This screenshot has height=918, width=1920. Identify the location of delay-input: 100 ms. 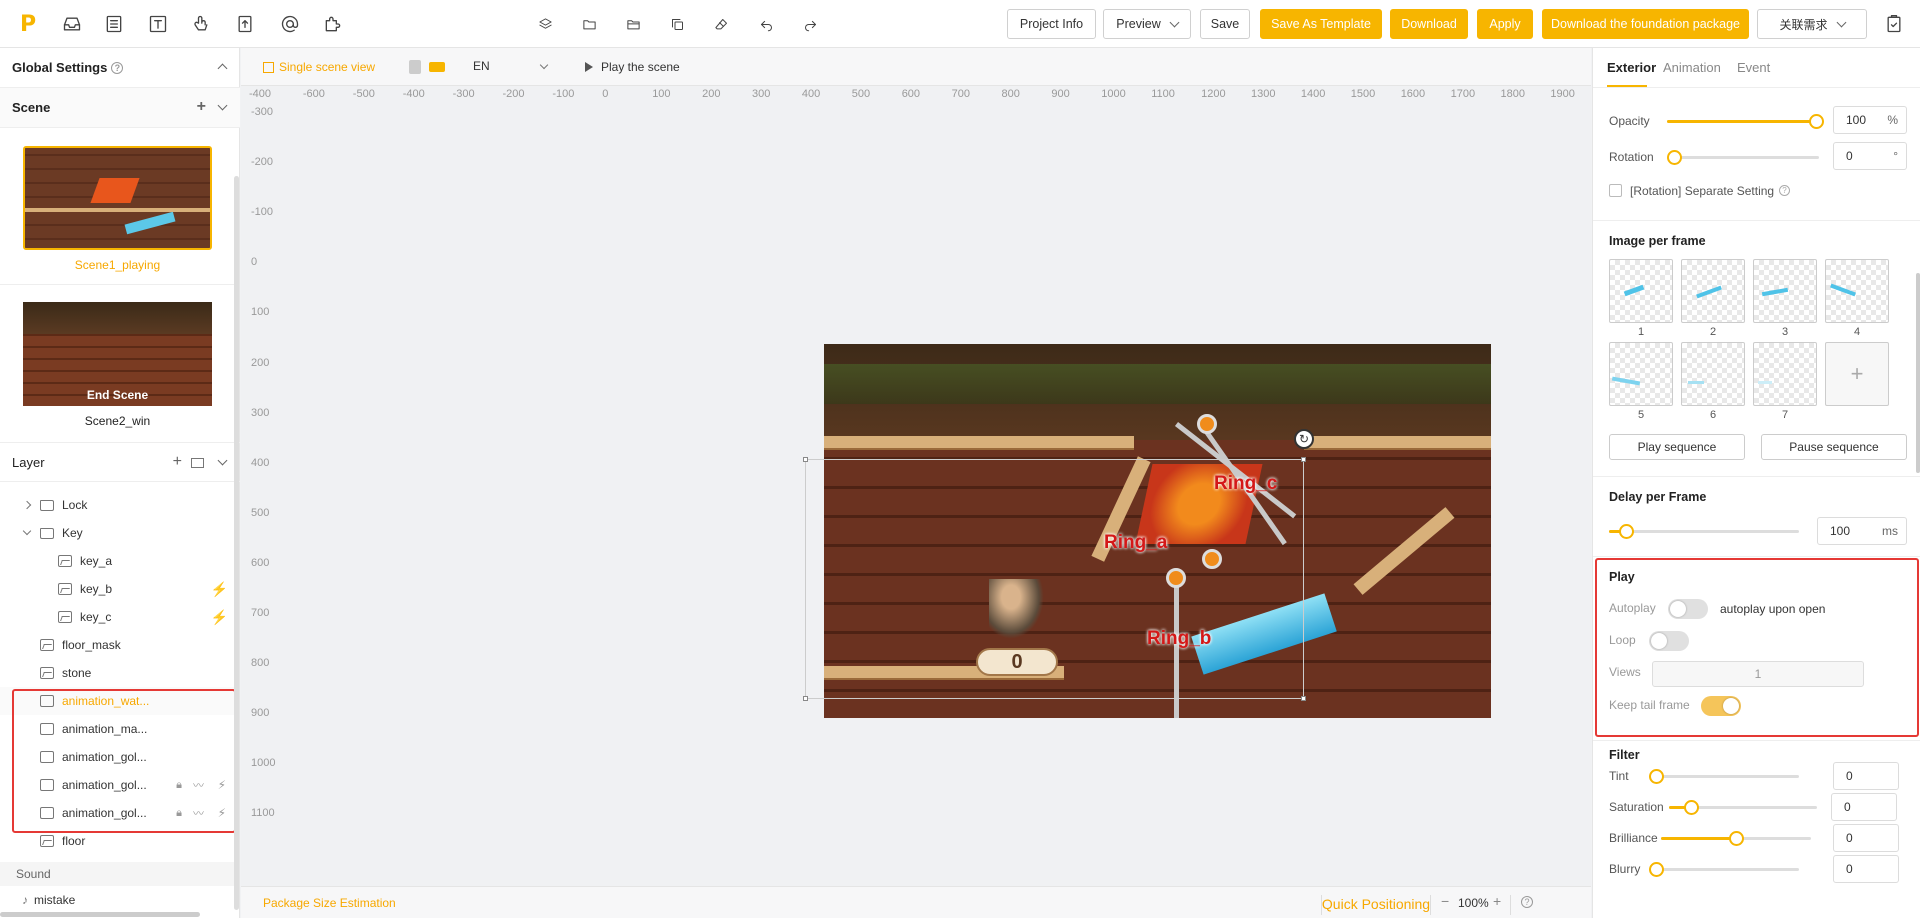
(1862, 531).